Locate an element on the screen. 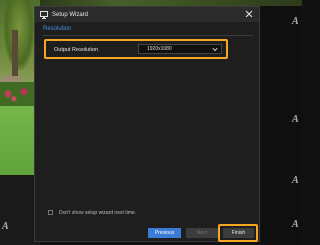 Image resolution: width=320 pixels, height=245 pixels. output-resolution-select: 1920x1080 is located at coordinates (180, 49).